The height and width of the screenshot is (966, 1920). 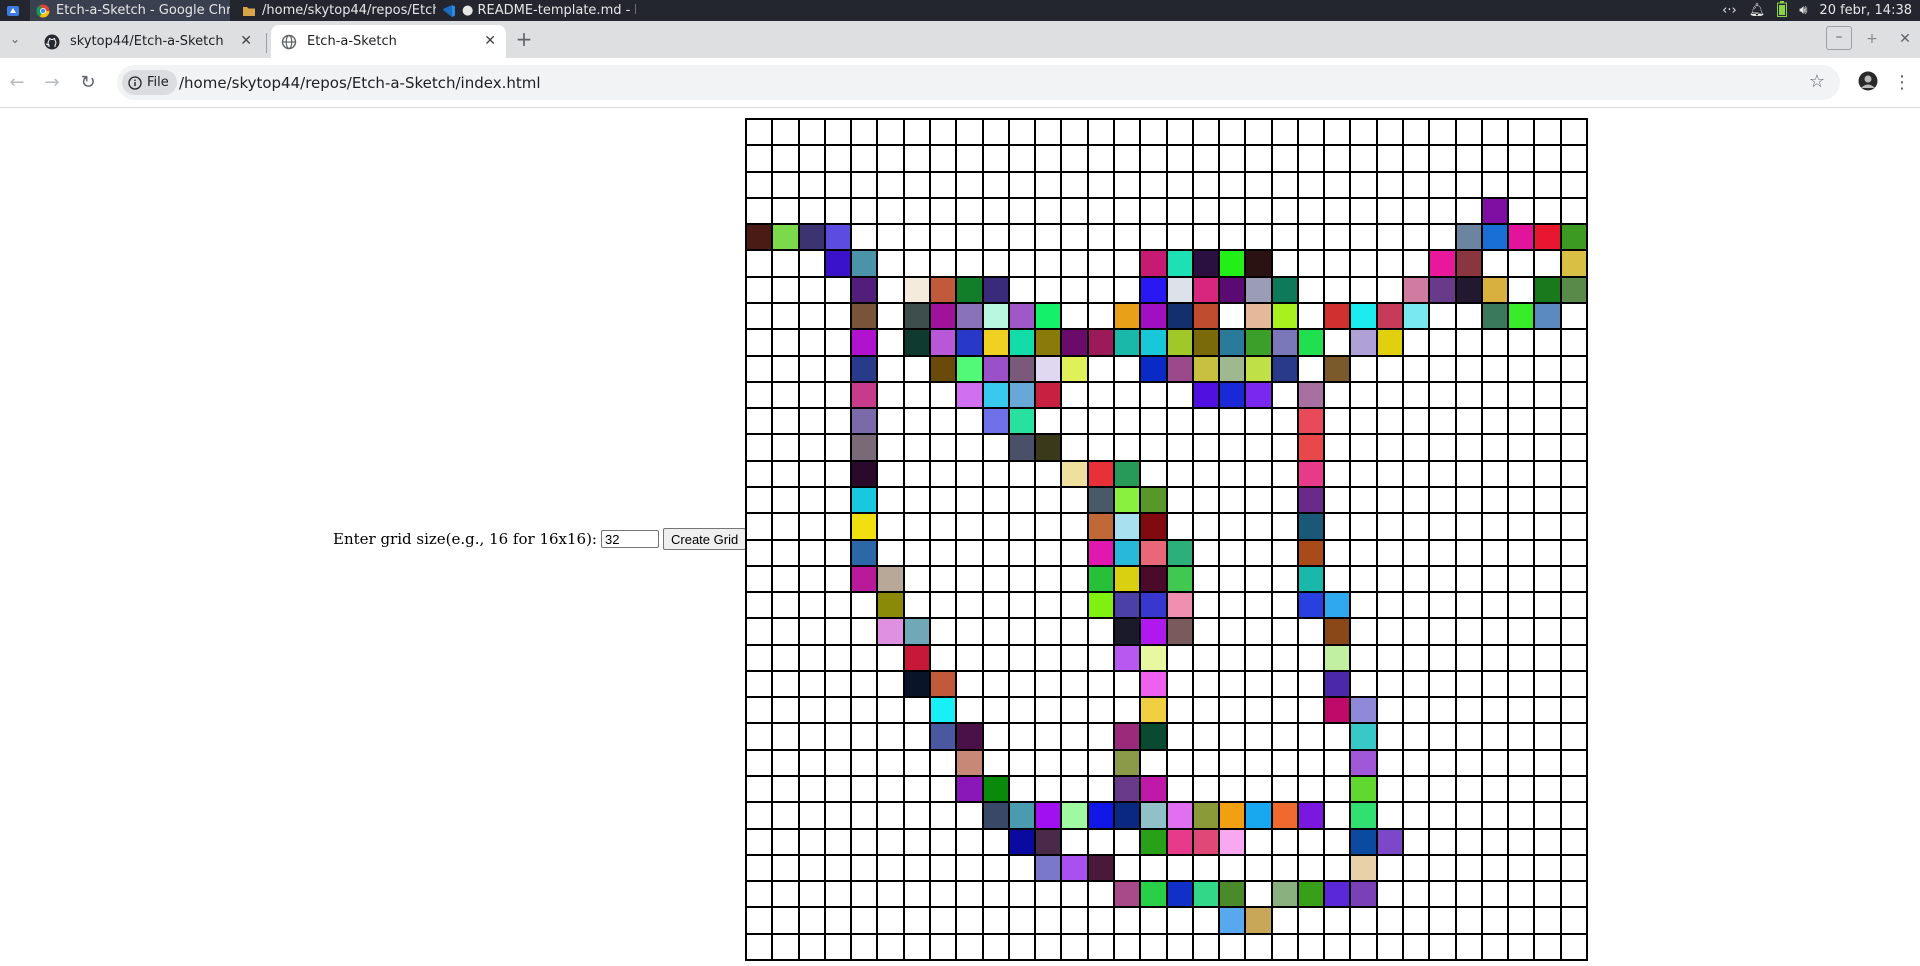 What do you see at coordinates (148, 41) in the screenshot?
I see `tab-github: skytop44/Etch-a-Sketch ✕` at bounding box center [148, 41].